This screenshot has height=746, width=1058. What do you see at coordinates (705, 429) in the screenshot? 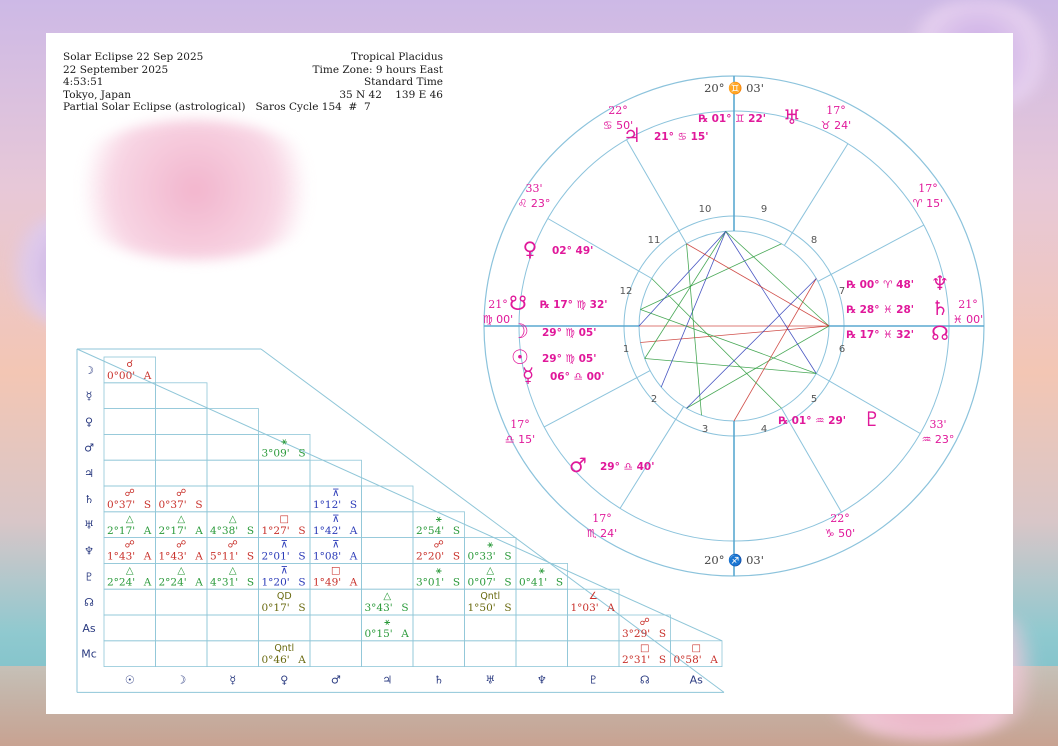
I see `house-number: 3` at bounding box center [705, 429].